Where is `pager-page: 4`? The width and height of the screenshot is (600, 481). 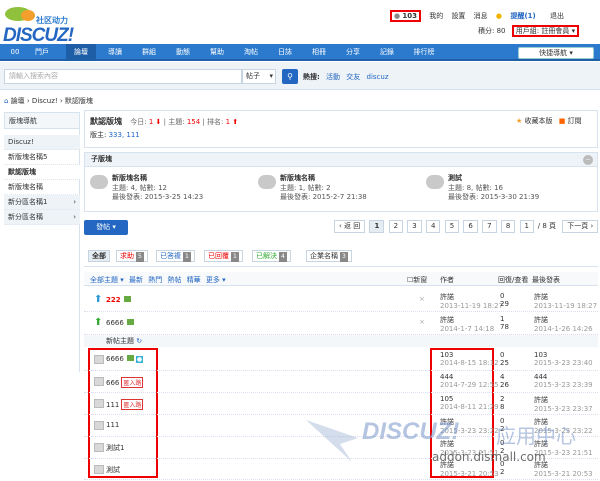
pager-page: 4 is located at coordinates (433, 226).